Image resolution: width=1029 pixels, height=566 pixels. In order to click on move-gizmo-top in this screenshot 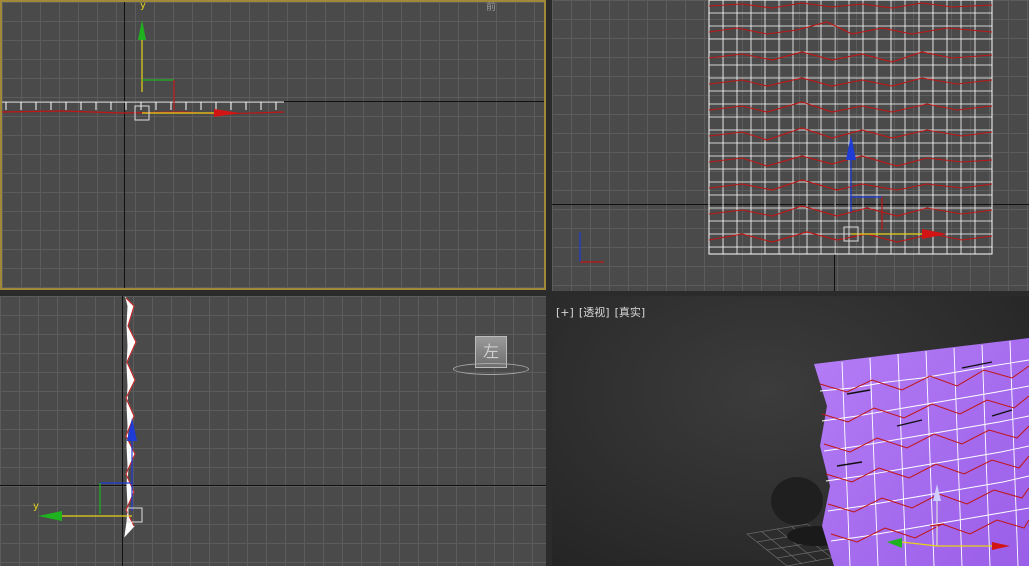, I will do `click(187, 70)`.